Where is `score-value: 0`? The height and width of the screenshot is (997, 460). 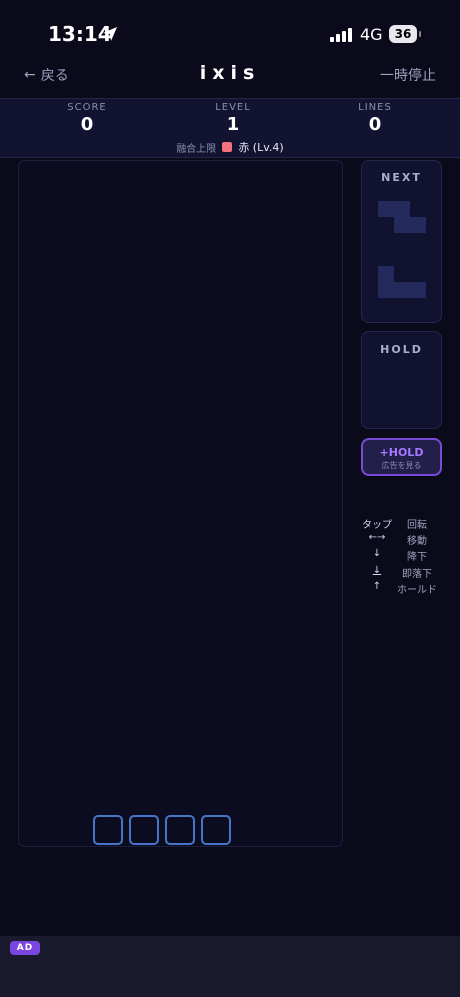 score-value: 0 is located at coordinates (87, 124).